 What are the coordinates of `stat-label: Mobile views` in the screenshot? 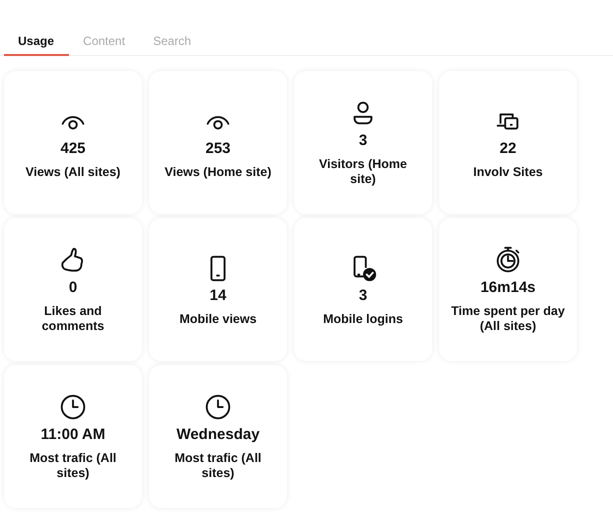 It's located at (218, 319).